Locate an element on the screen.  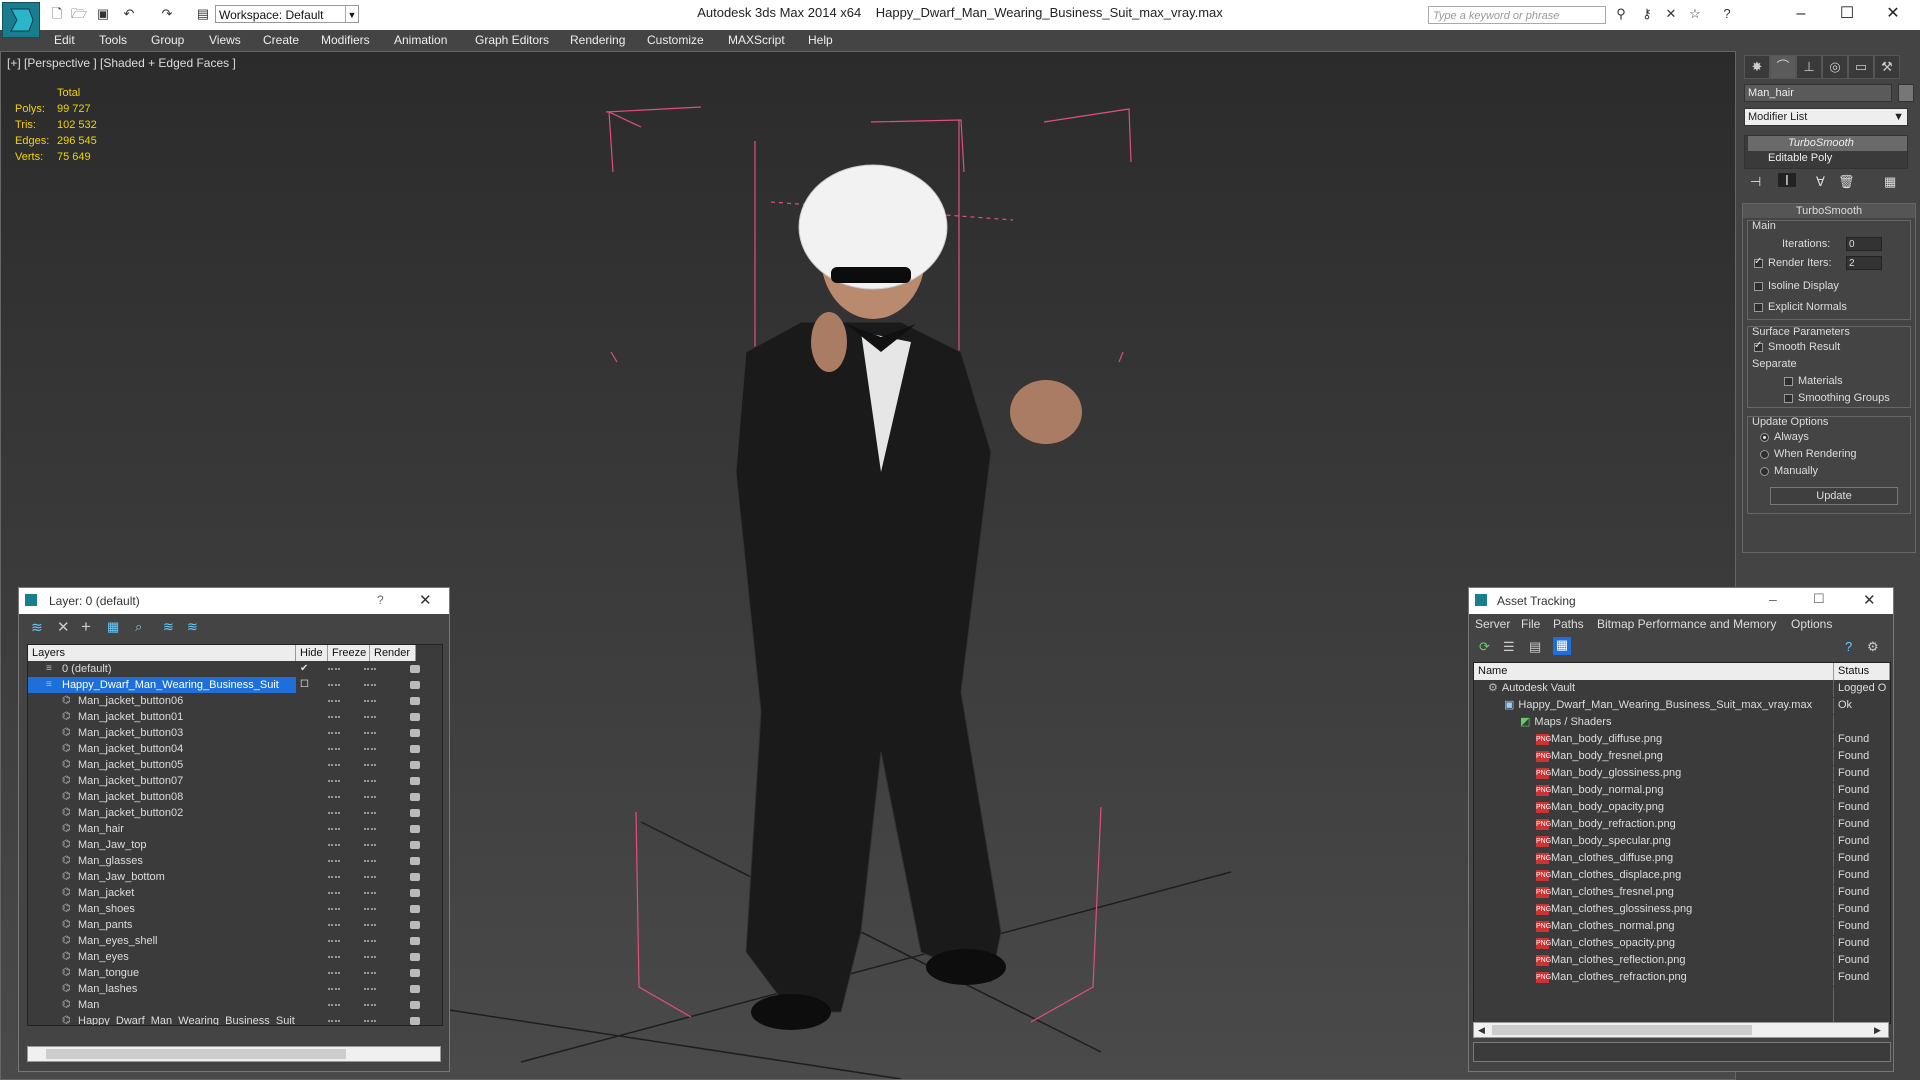
asset-row: PNGMan_body_refraction.png Found is located at coordinates (1682, 825).